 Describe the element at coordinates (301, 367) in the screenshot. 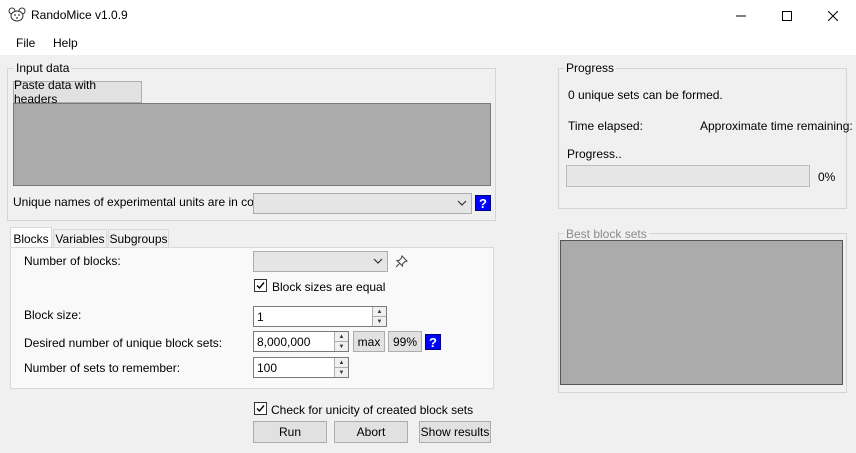

I see `remember-sets-input: 100 ▲ ▼` at that location.